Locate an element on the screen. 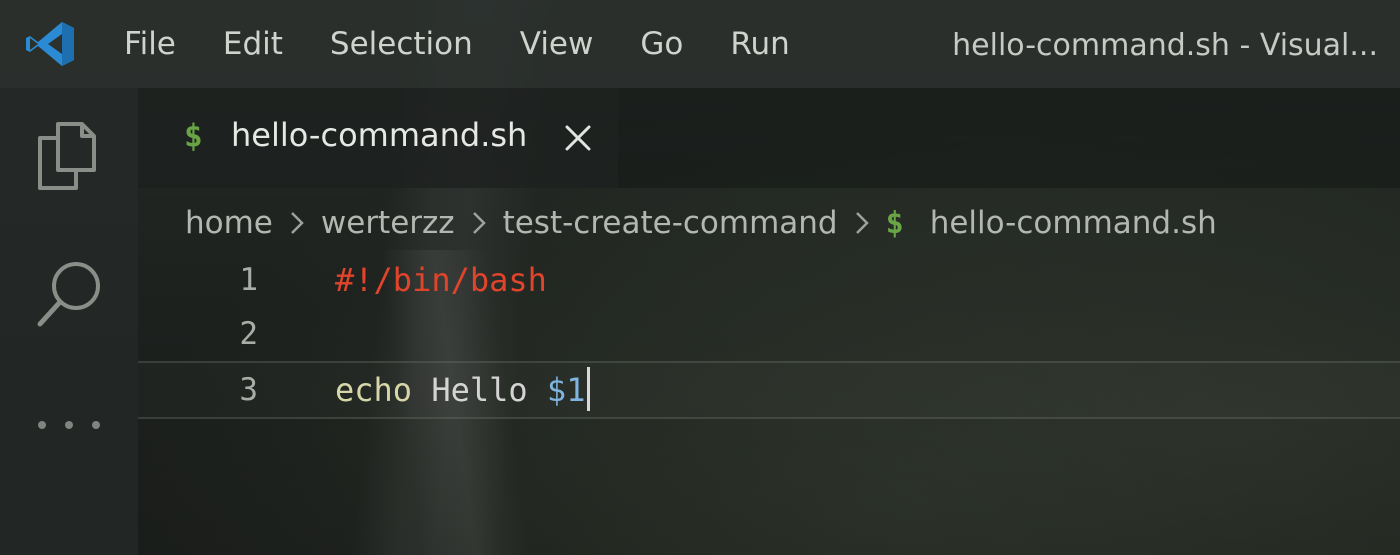 This screenshot has height=555, width=1400. explorer-icon is located at coordinates (69, 155).